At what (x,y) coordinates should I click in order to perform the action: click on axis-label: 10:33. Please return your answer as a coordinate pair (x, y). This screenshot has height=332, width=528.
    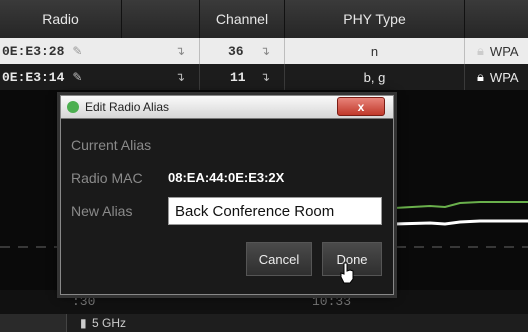
    Looking at the image, I should click on (332, 301).